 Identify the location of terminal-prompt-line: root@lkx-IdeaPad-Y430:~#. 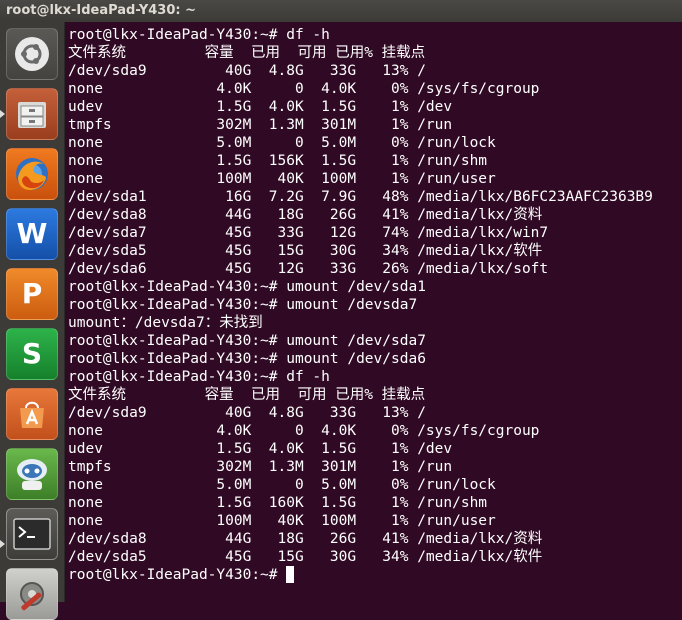
(375, 575).